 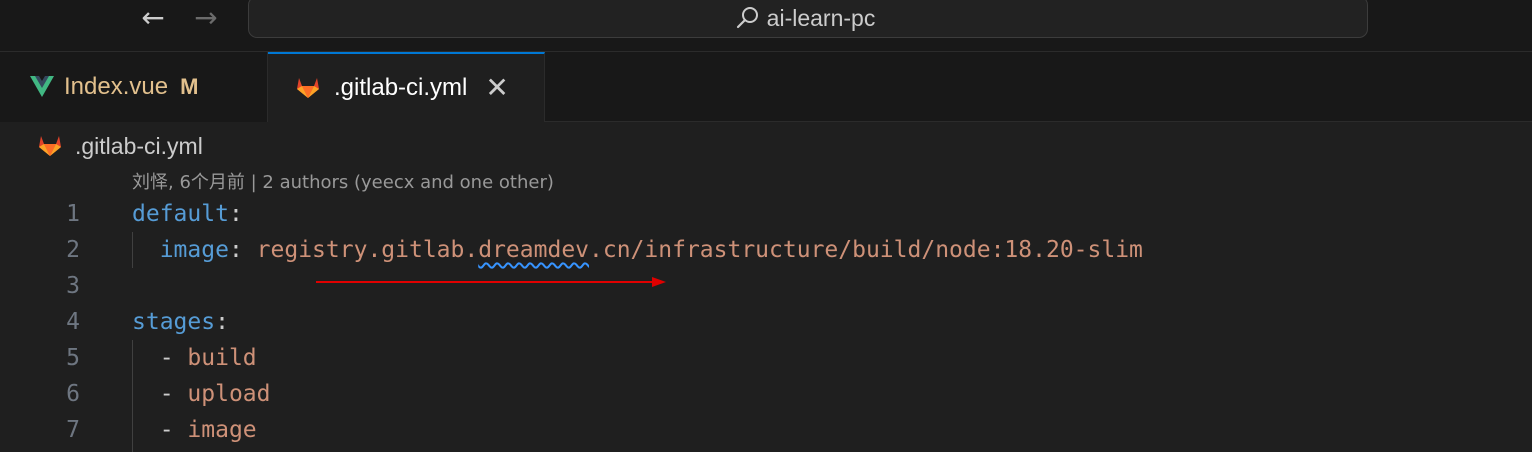 I want to click on code-line: 7 - image, so click(x=766, y=430).